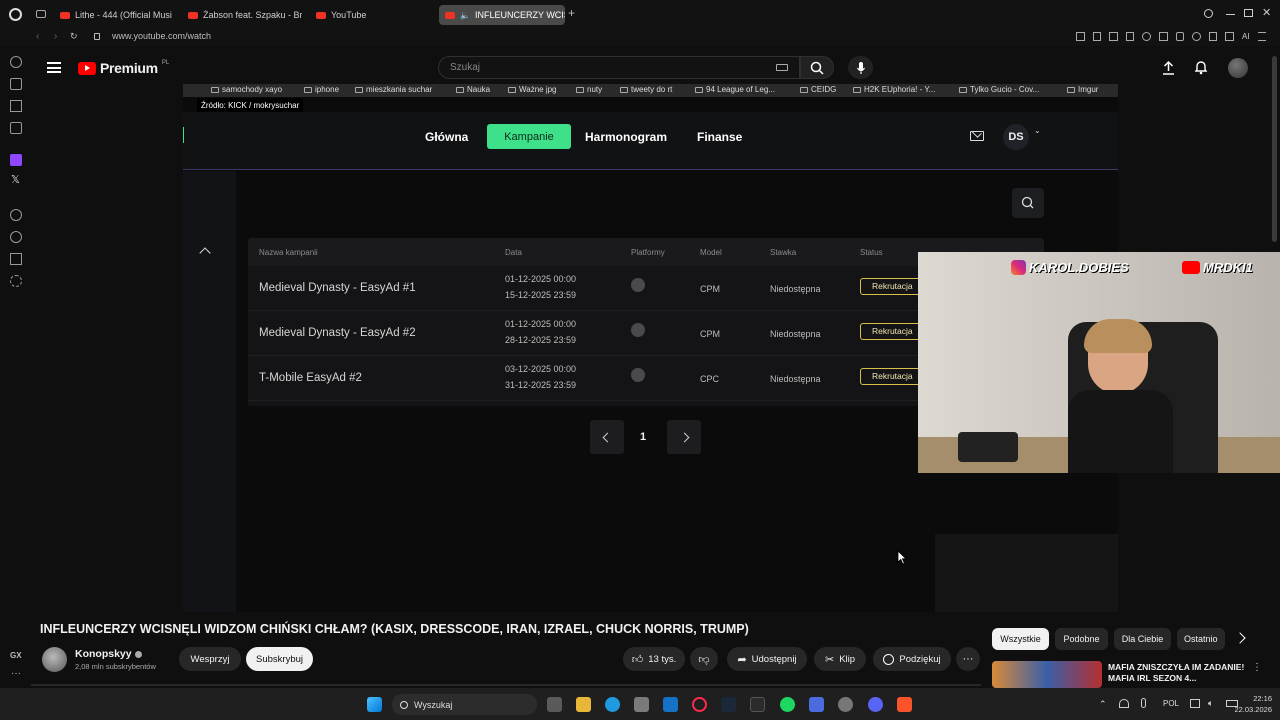 Image resolution: width=1280 pixels, height=720 pixels. Describe the element at coordinates (464, 704) in the screenshot. I see `taskbar-search-field: Wyszukaj` at that location.